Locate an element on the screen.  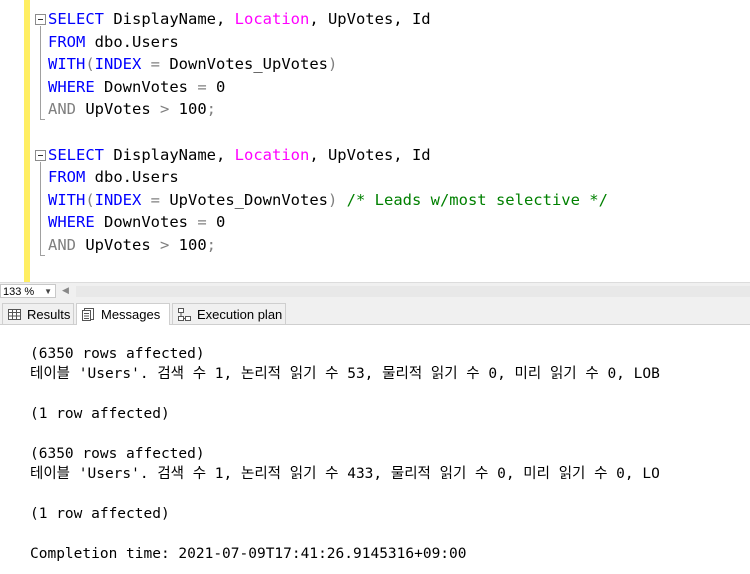
zoom-value: 133 % is located at coordinates (19, 292).